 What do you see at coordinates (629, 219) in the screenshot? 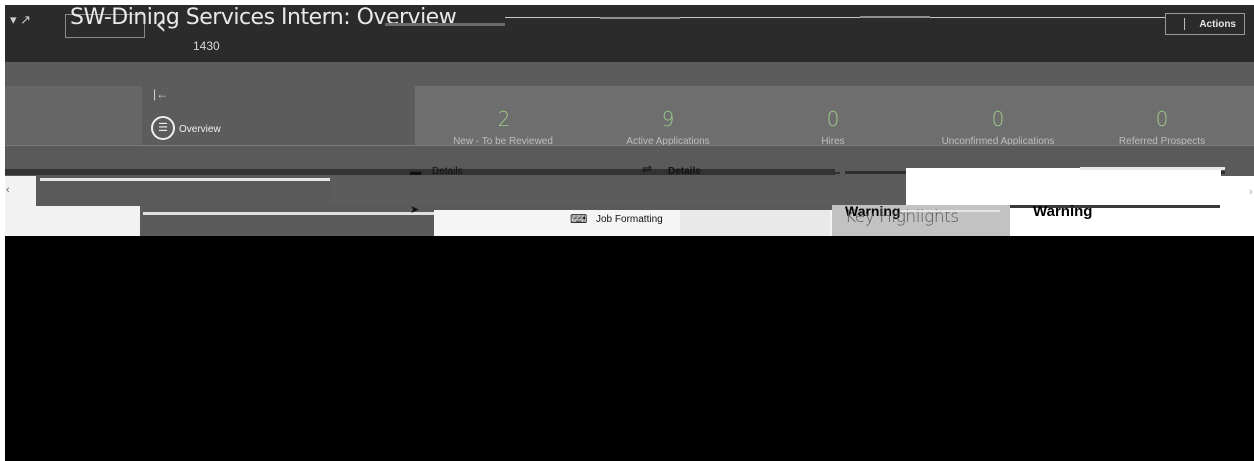
I see `job-formatting-button: Job Formatting` at bounding box center [629, 219].